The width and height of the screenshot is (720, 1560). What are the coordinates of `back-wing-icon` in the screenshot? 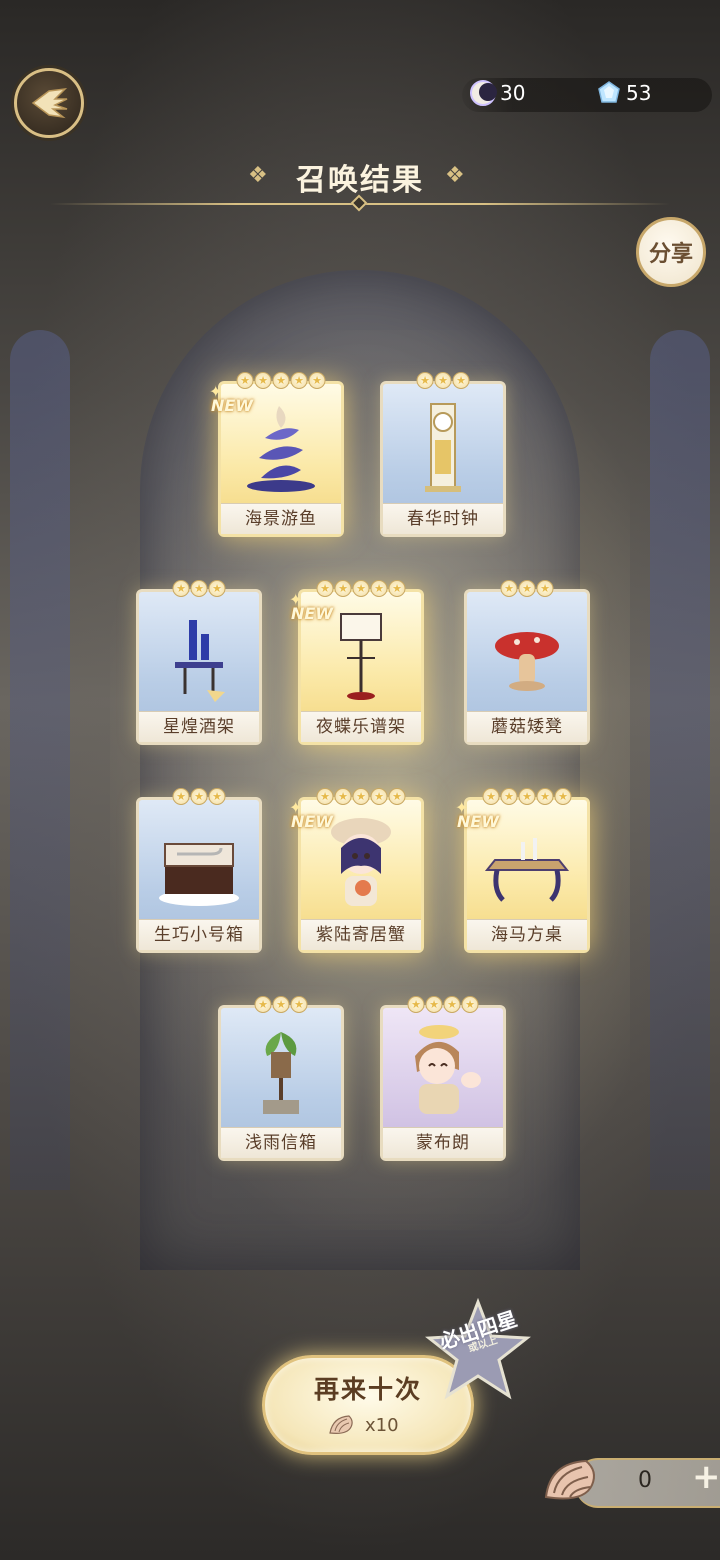 It's located at (49, 103).